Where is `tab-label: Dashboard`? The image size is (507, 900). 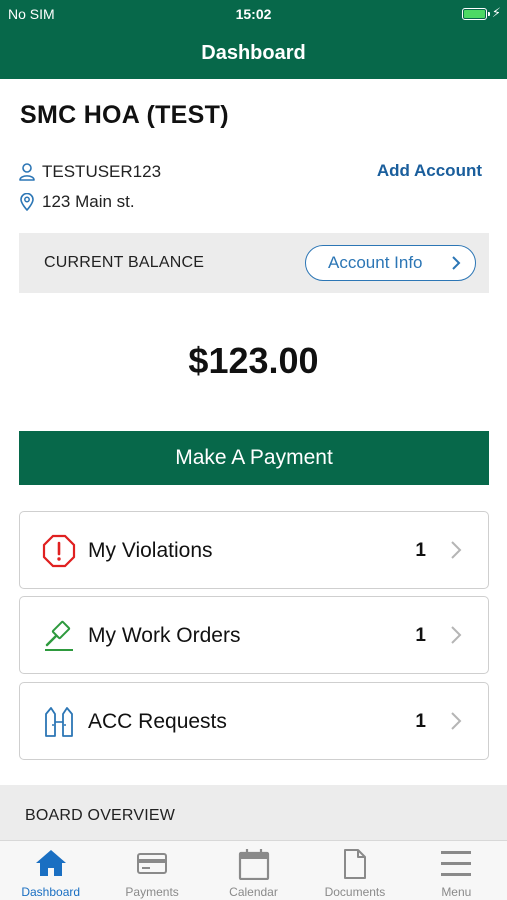
tab-label: Dashboard is located at coordinates (51, 892).